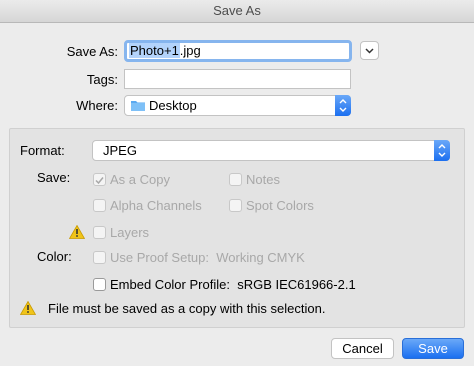 This screenshot has height=366, width=474. Describe the element at coordinates (120, 150) in the screenshot. I see `format-value: JPEG` at that location.